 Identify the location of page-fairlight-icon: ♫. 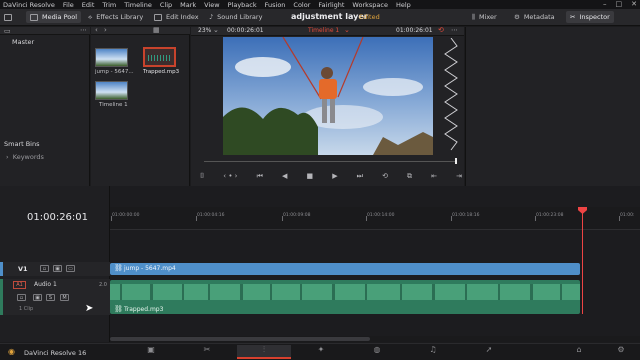
(433, 350).